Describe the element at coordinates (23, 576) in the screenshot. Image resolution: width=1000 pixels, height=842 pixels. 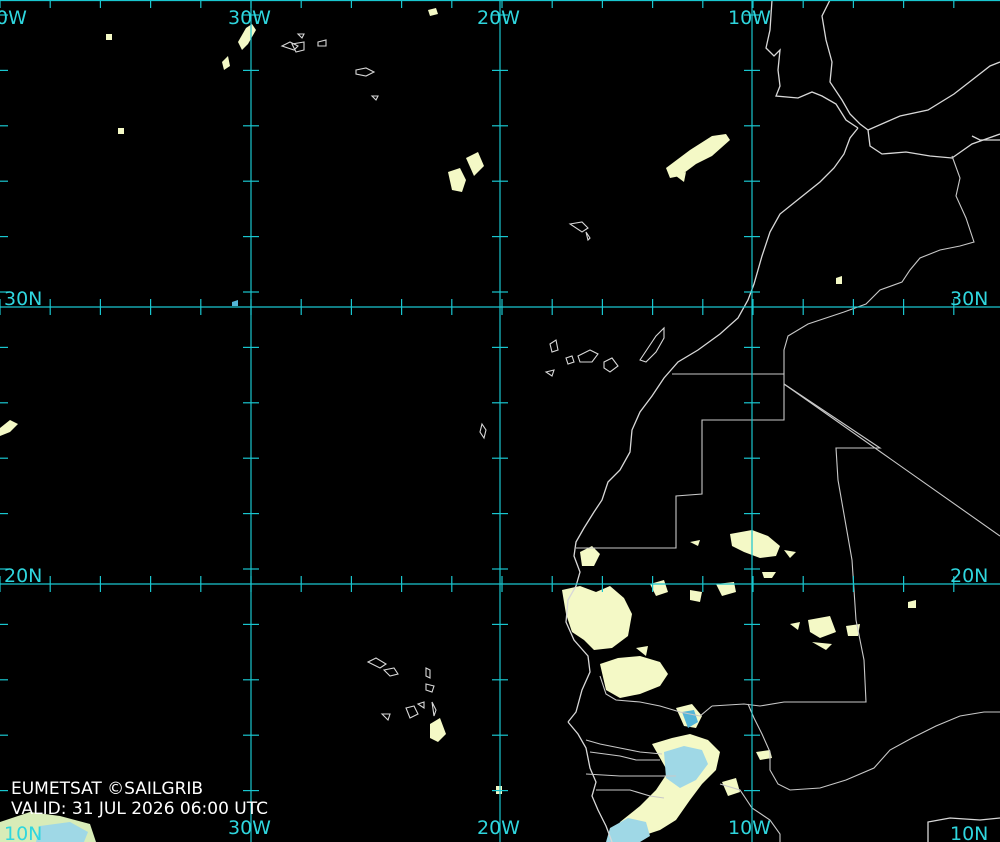
I see `lat-label-20n: 20N` at that location.